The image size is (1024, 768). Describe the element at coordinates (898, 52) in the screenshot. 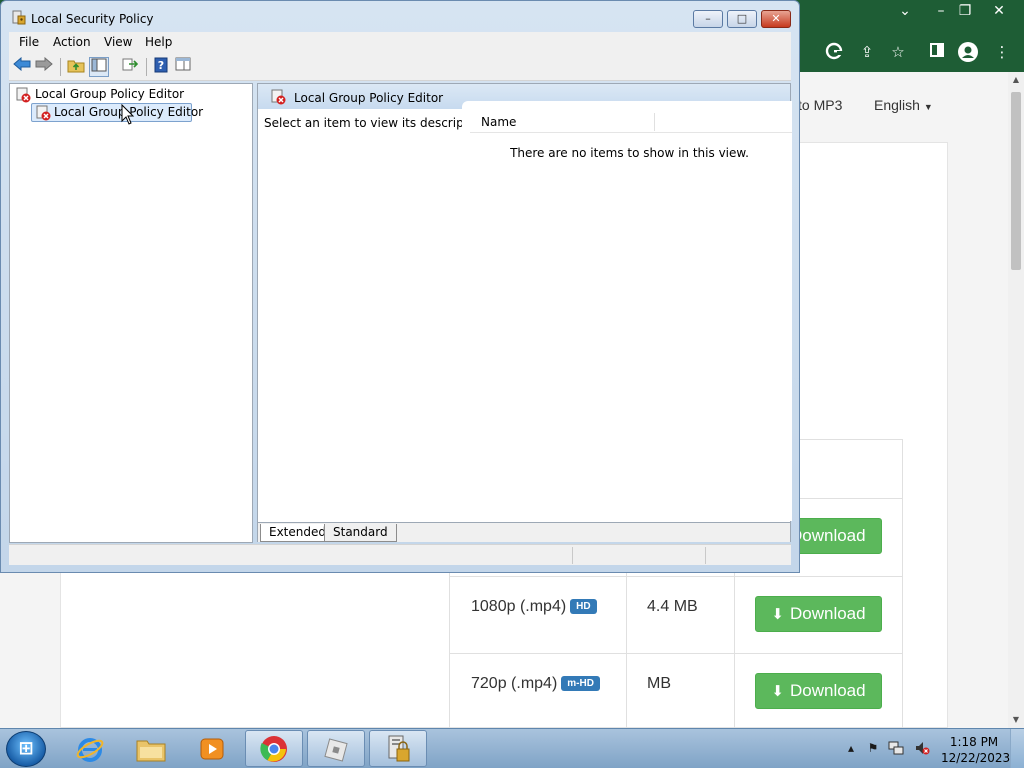

I see `bookmark-star-icon: ☆` at that location.